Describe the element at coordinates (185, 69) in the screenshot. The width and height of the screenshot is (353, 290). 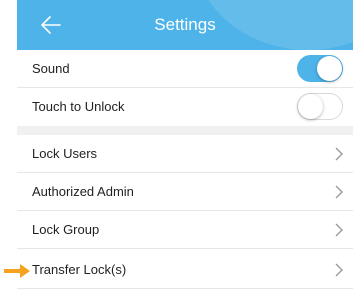
I see `settings-row-sound: Sound` at that location.